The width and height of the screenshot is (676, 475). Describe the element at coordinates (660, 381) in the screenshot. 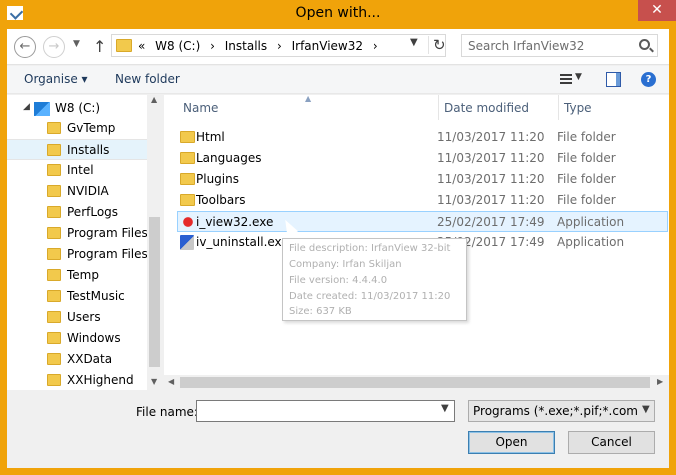

I see `scroll-right-icon: ▶` at that location.